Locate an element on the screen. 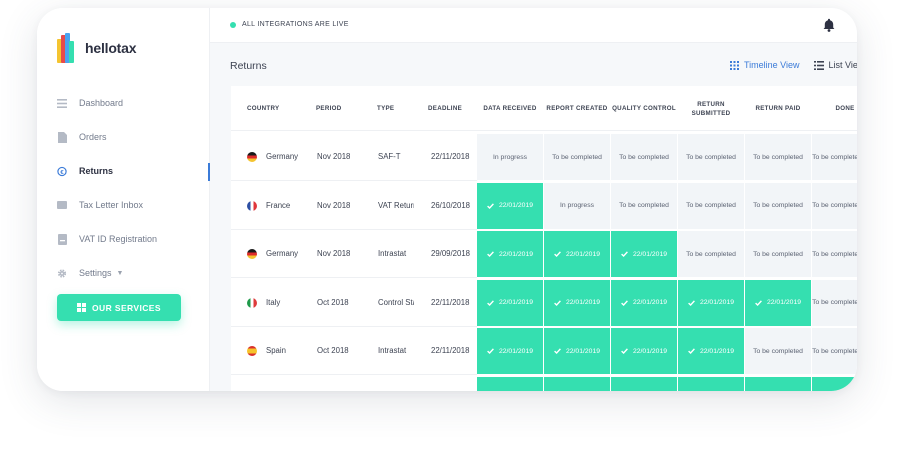  bell-icon is located at coordinates (829, 25).